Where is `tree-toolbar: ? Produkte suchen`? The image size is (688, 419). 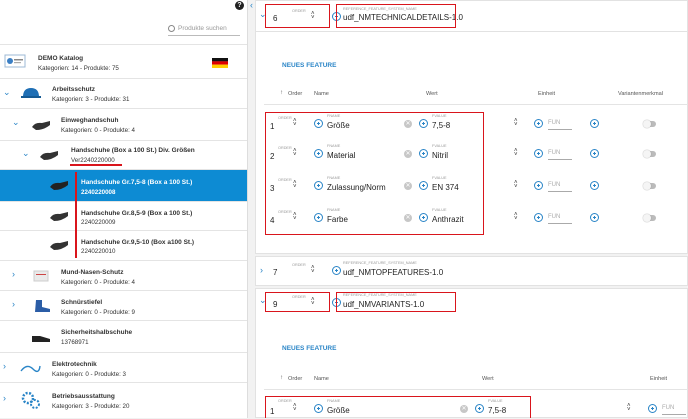
tree-toolbar: ? Produkte suchen is located at coordinates (123, 22).